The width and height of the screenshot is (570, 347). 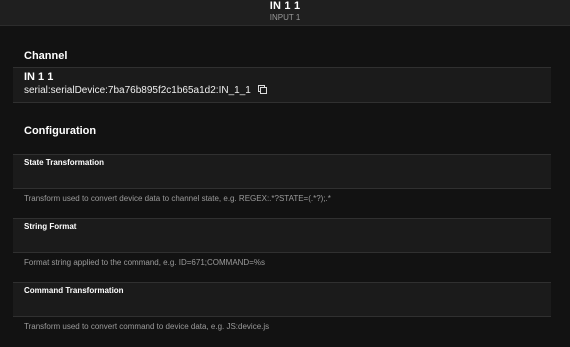 I want to click on command-transformation-field: Command Transformation, so click(x=282, y=299).